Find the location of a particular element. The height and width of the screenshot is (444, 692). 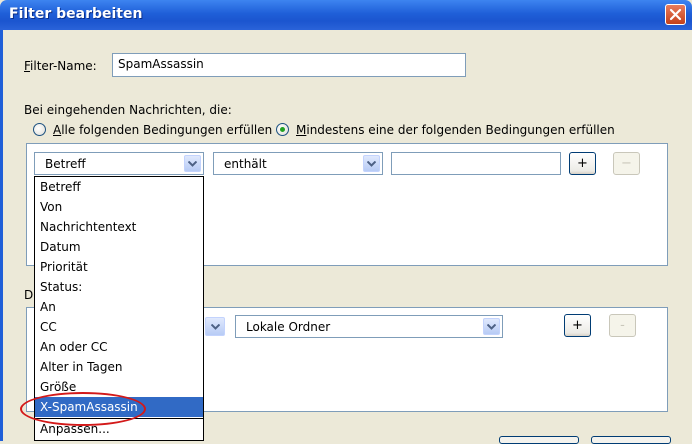

action-type-dropdown-button is located at coordinates (215, 326).